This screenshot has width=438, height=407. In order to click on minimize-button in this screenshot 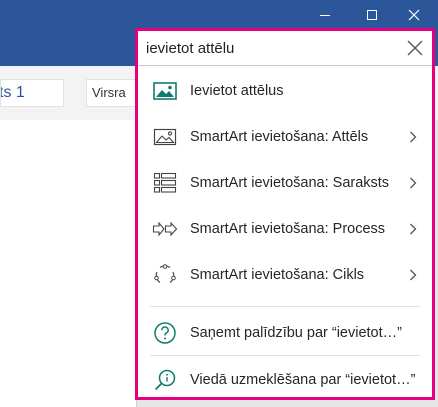, I will do `click(325, 14)`.